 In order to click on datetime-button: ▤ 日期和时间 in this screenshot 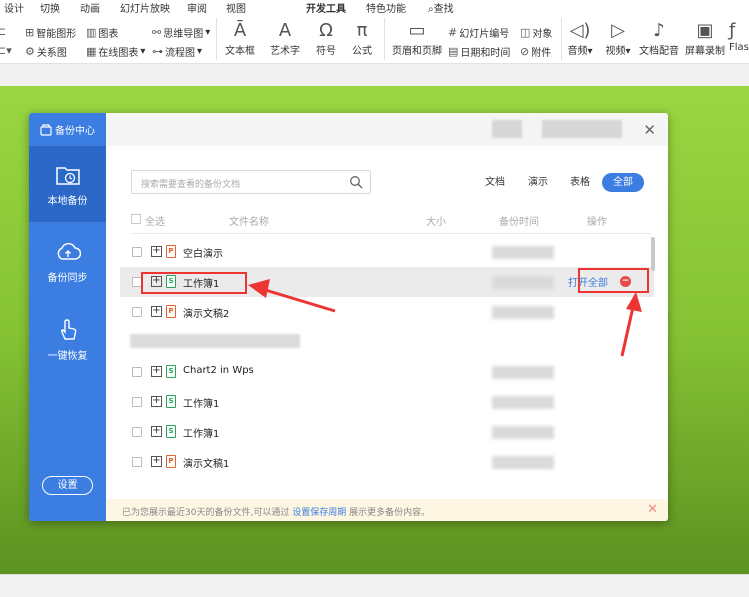, I will do `click(479, 51)`.